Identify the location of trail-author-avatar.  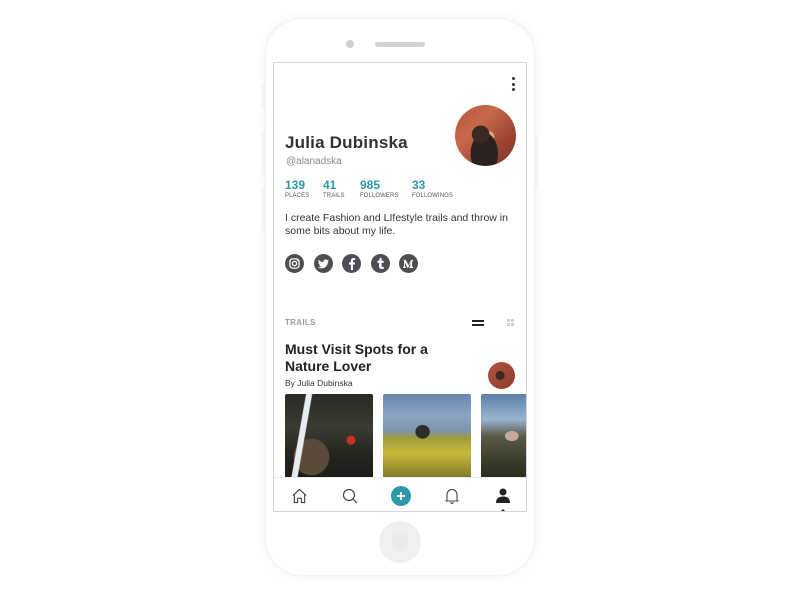
(501, 375).